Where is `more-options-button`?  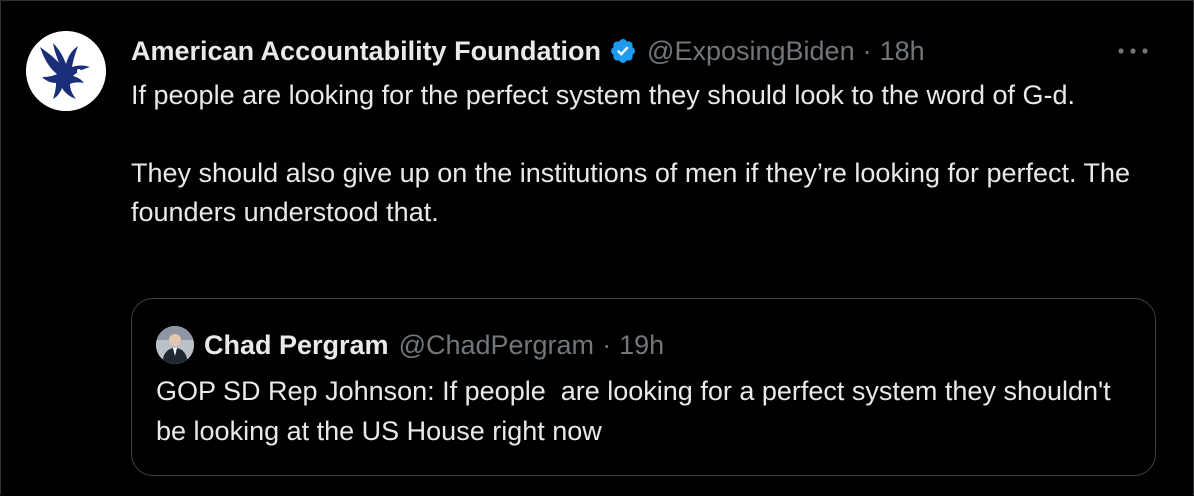
more-options-button is located at coordinates (1133, 51).